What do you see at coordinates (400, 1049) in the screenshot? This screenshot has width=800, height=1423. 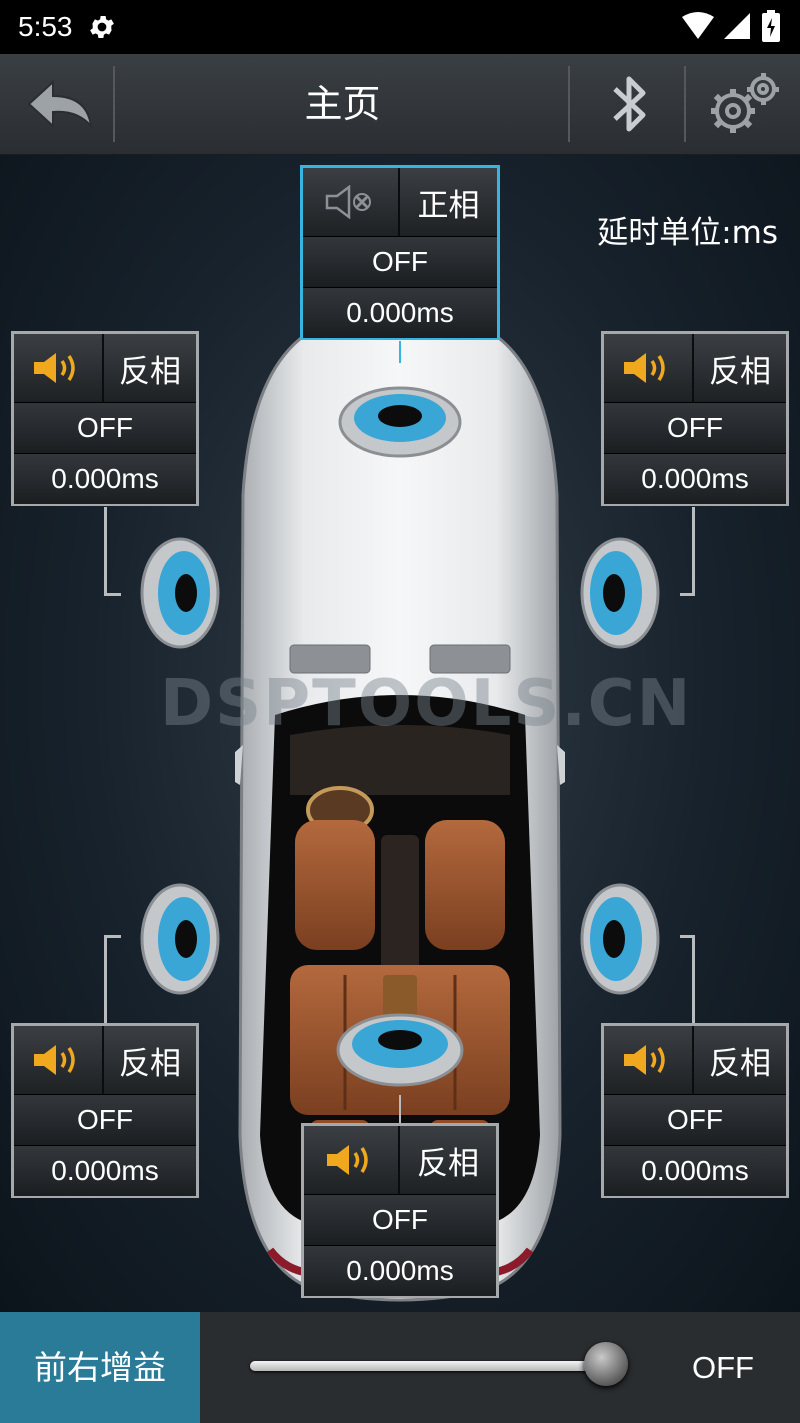 I see `speaker-rear-center` at bounding box center [400, 1049].